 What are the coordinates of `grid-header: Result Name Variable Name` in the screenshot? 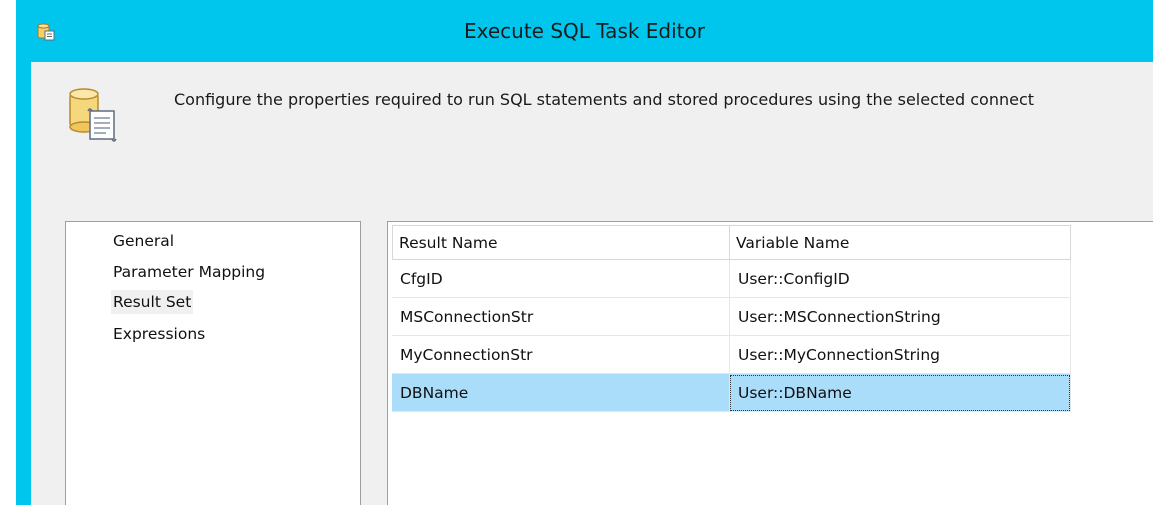 It's located at (731, 242).